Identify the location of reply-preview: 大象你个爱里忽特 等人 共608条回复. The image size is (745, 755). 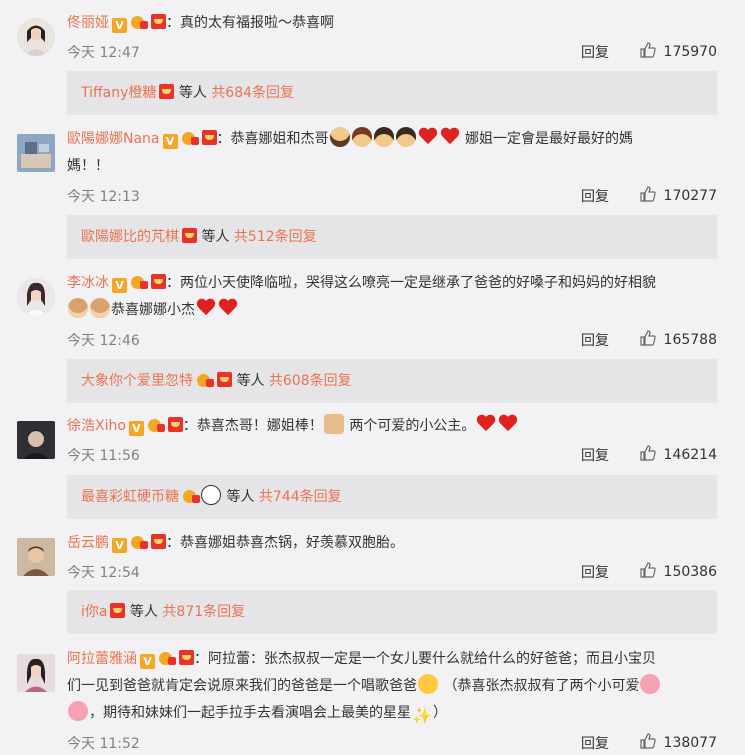
(392, 381).